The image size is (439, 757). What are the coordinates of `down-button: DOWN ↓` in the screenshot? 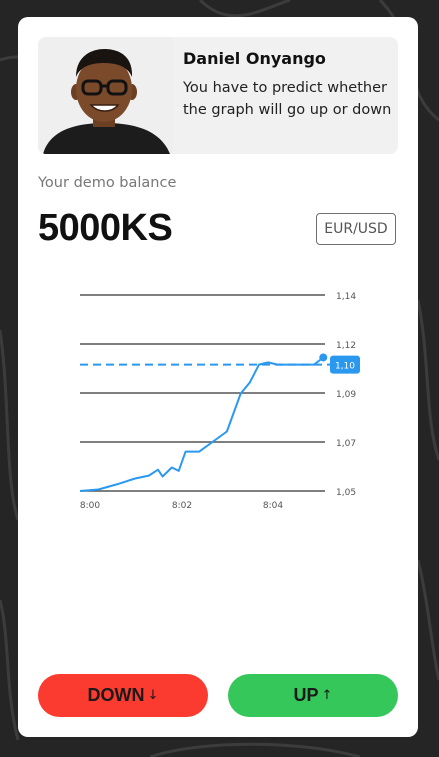 It's located at (123, 695).